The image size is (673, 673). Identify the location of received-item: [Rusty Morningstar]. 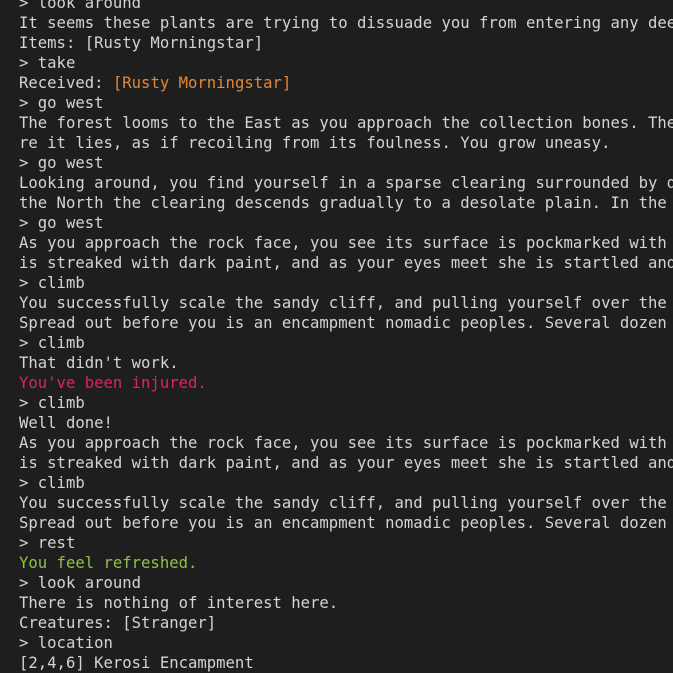
(202, 83).